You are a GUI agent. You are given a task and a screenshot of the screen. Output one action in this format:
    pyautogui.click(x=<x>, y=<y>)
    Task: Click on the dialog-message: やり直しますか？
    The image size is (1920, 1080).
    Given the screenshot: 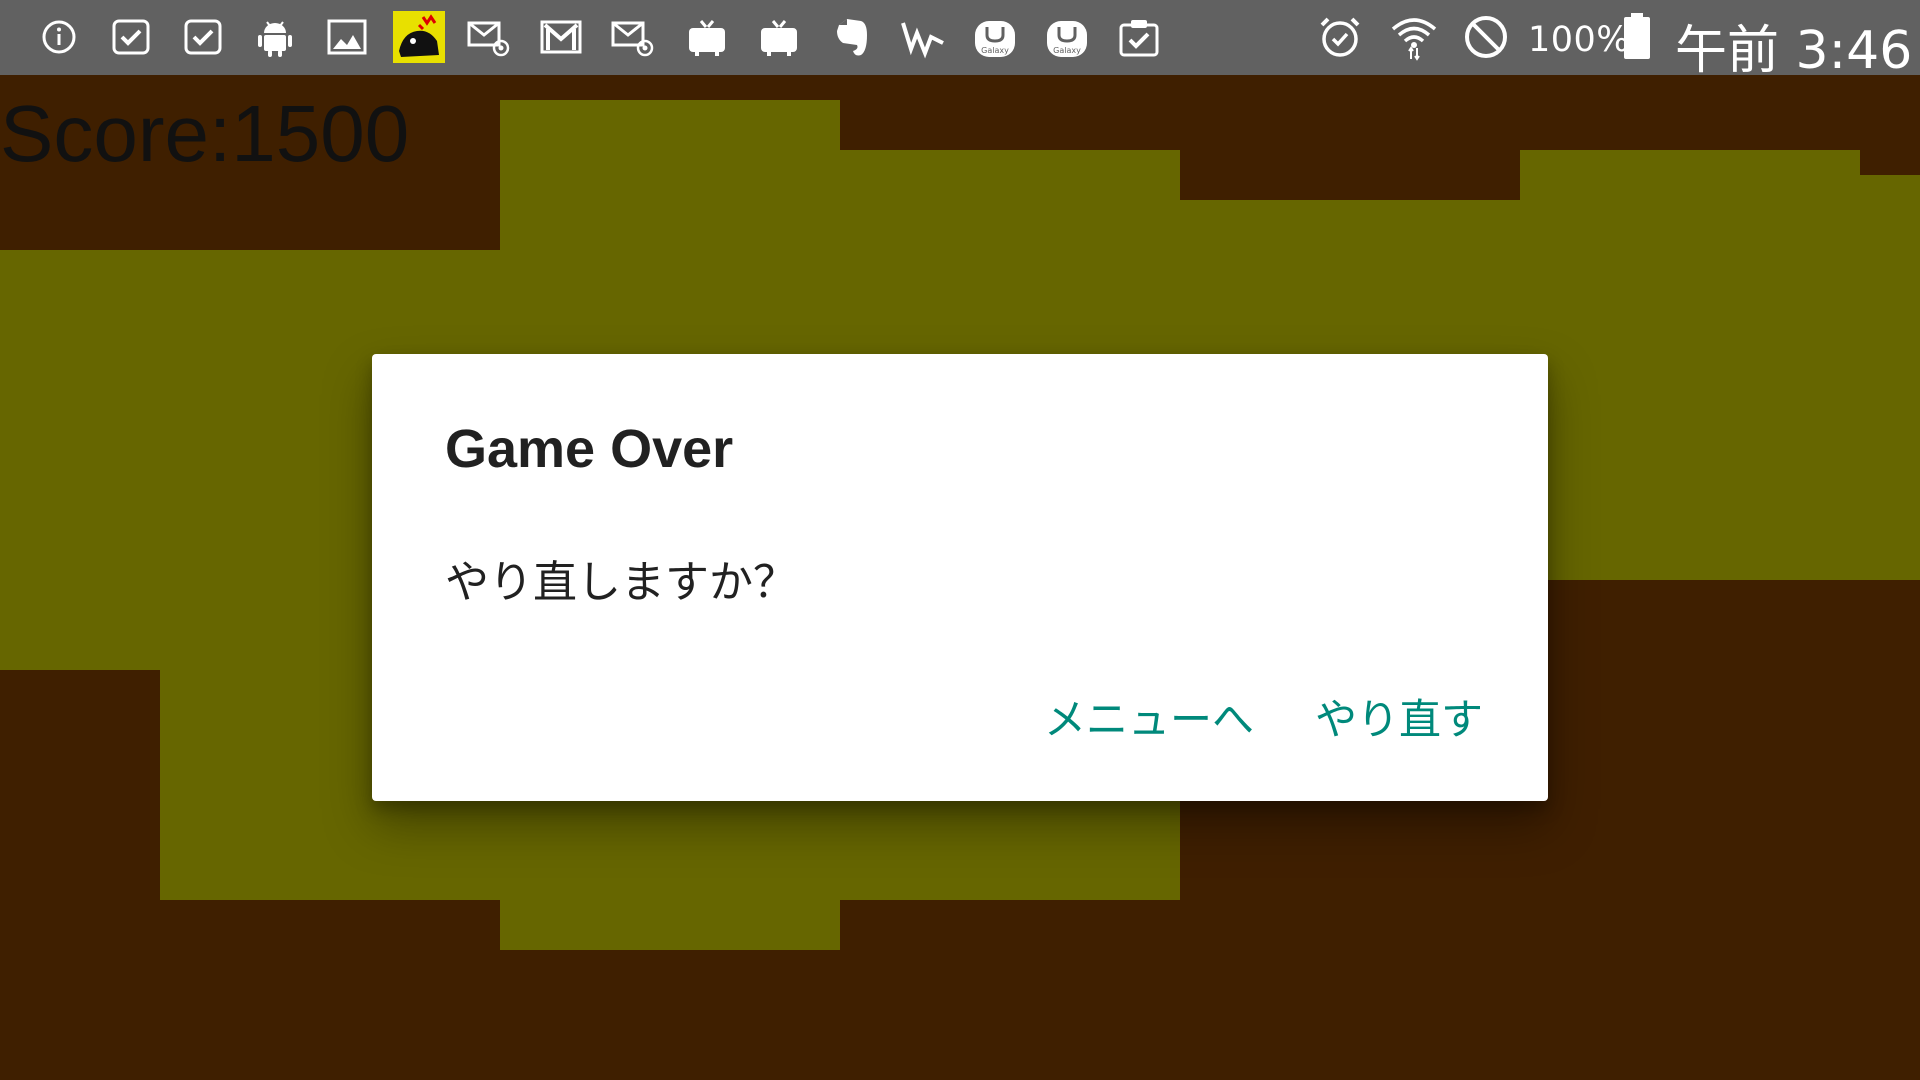 What is the action you would take?
    pyautogui.click(x=621, y=582)
    